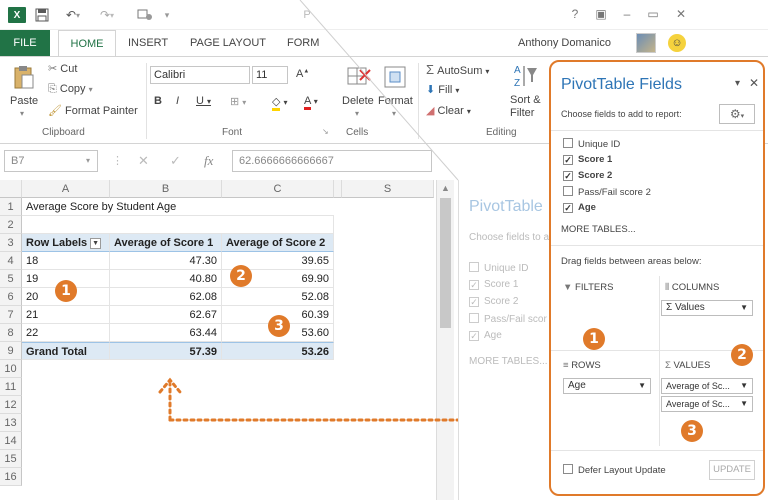  I want to click on close-button: ✕, so click(681, 15).